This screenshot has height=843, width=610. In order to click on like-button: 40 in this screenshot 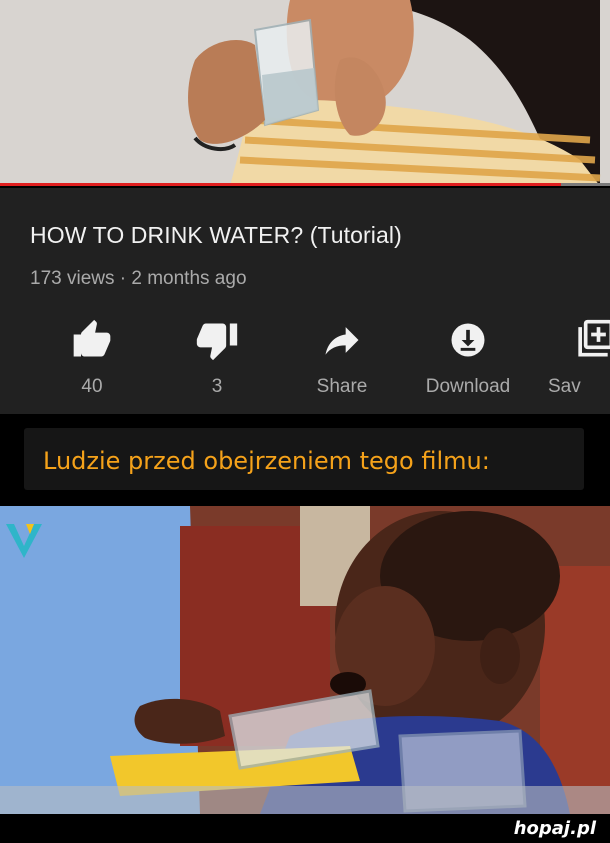, I will do `click(92, 358)`.